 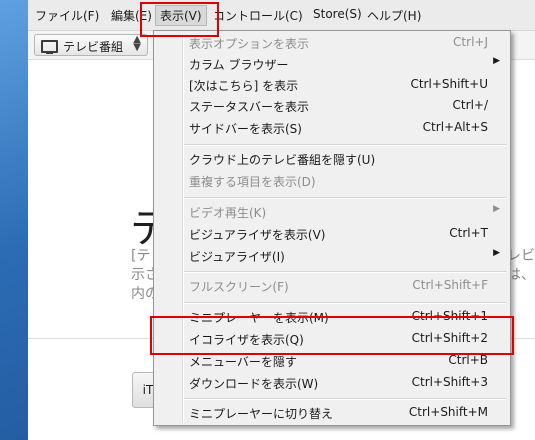 I want to click on menu-item-shortcut: Ctrl+T, so click(x=468, y=233).